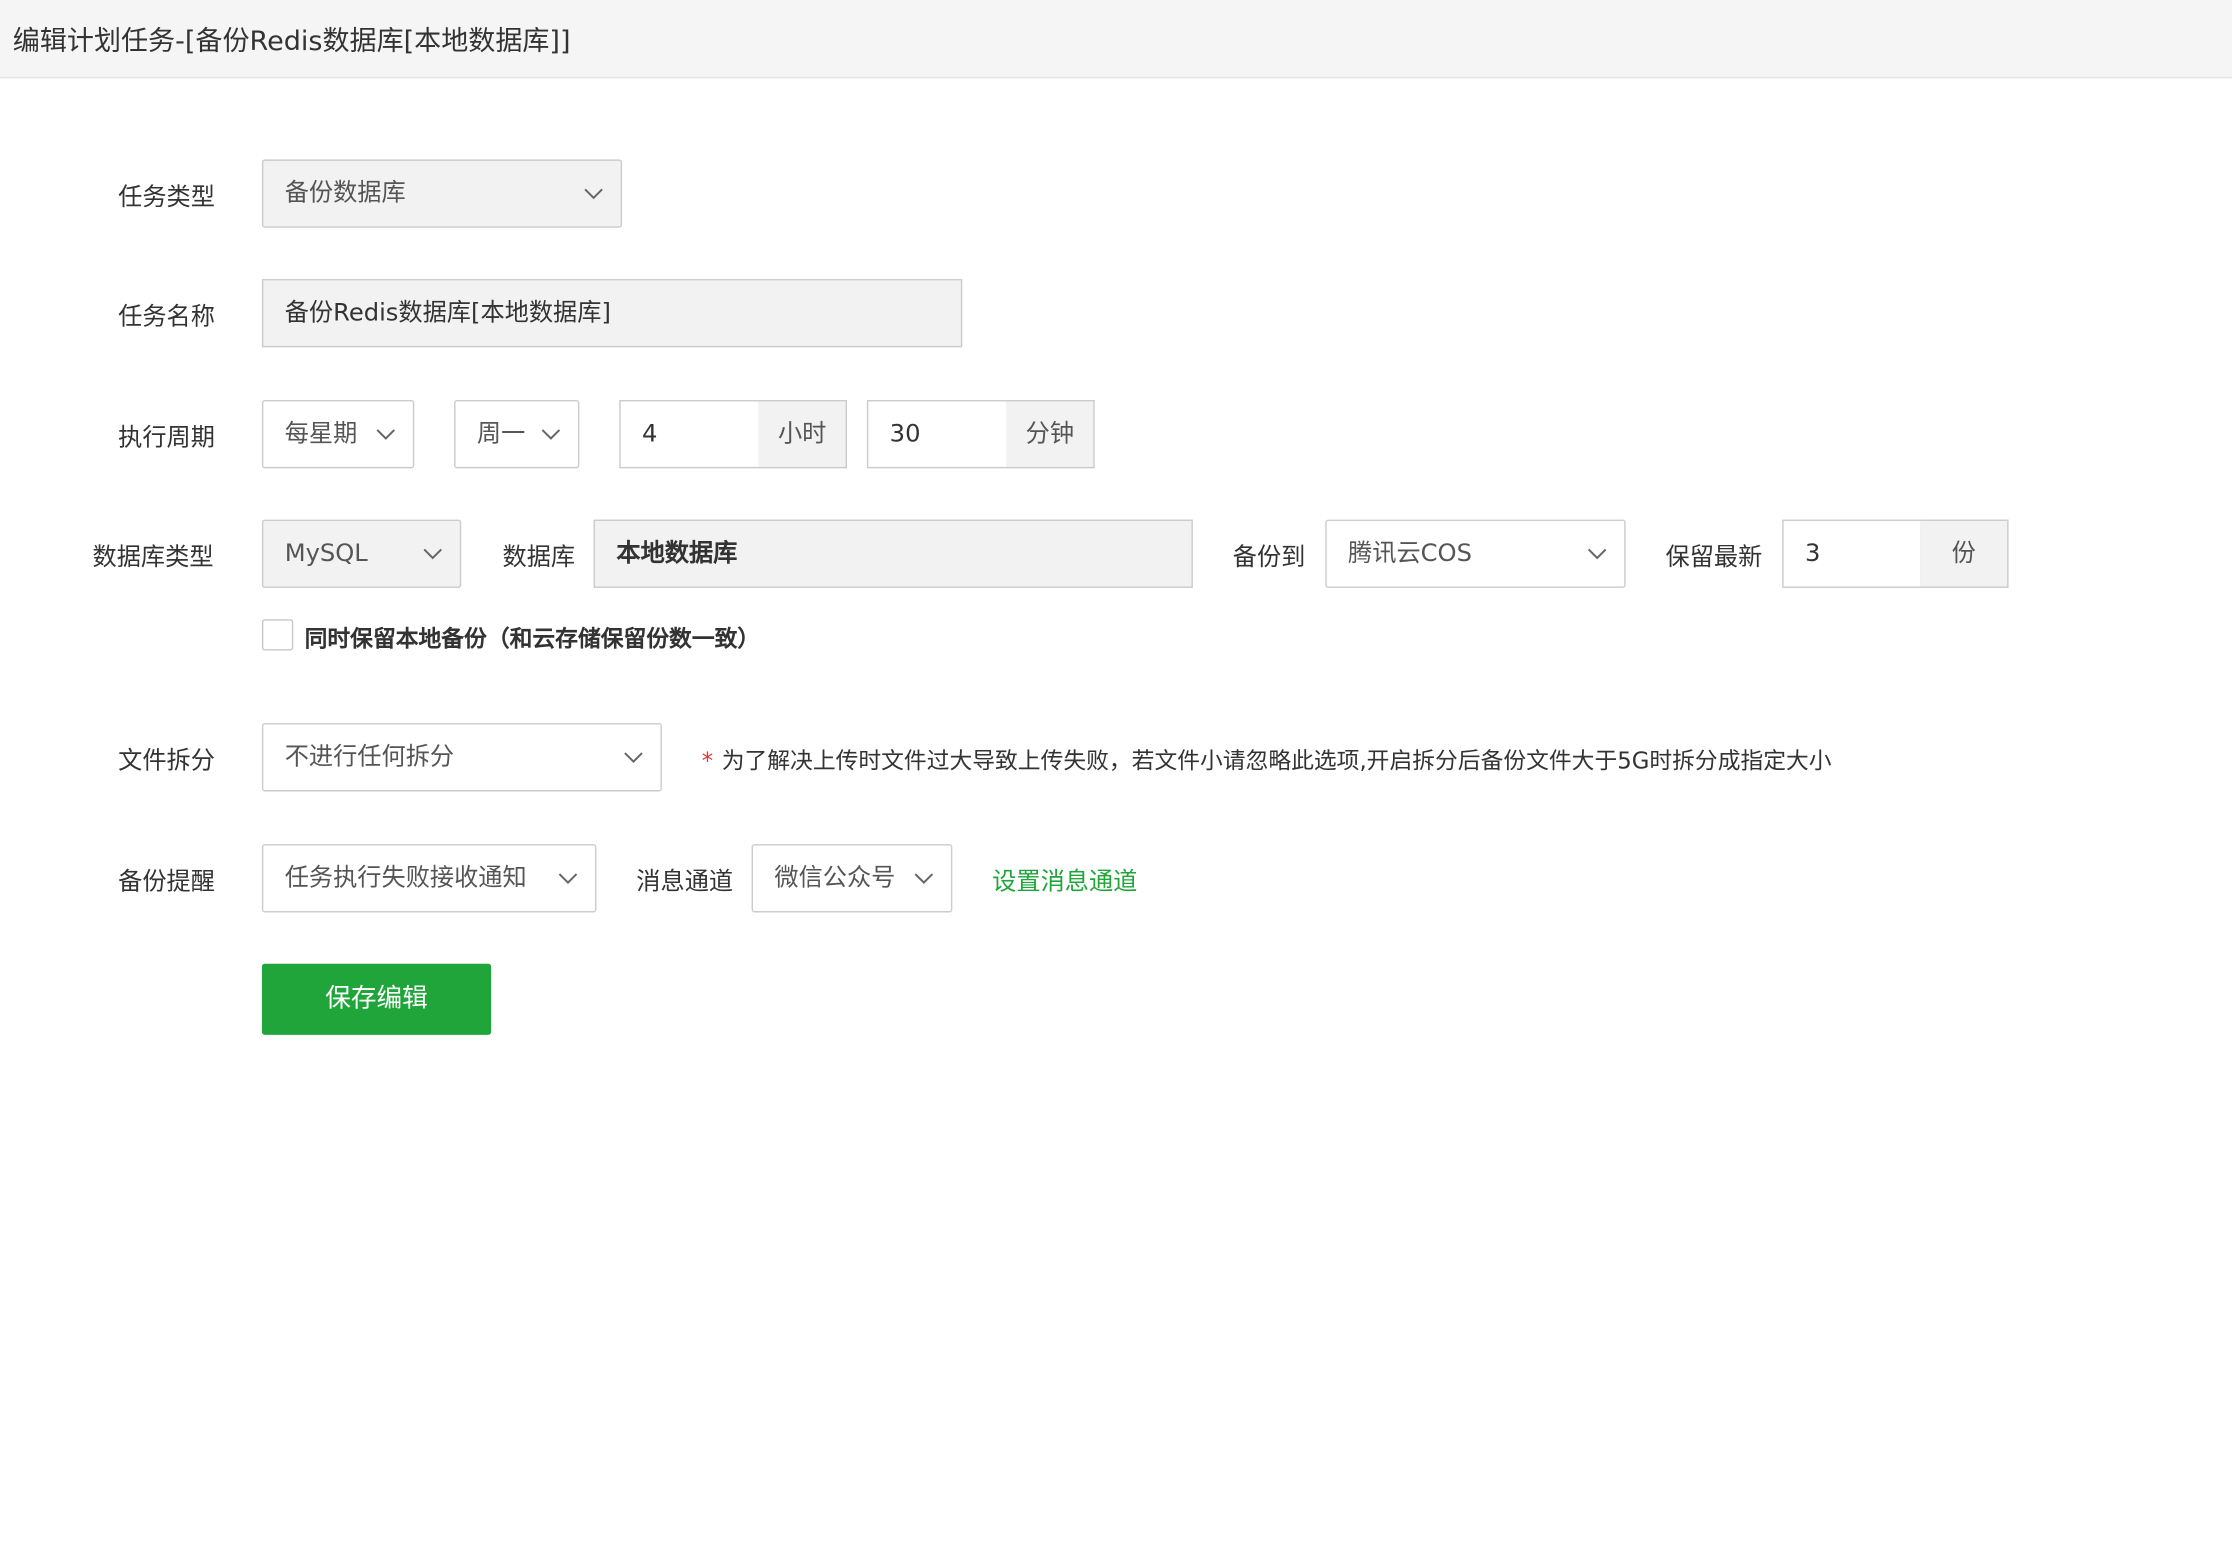 This screenshot has height=1557, width=2232. I want to click on set-channel-link: 设置消息通道, so click(1064, 878).